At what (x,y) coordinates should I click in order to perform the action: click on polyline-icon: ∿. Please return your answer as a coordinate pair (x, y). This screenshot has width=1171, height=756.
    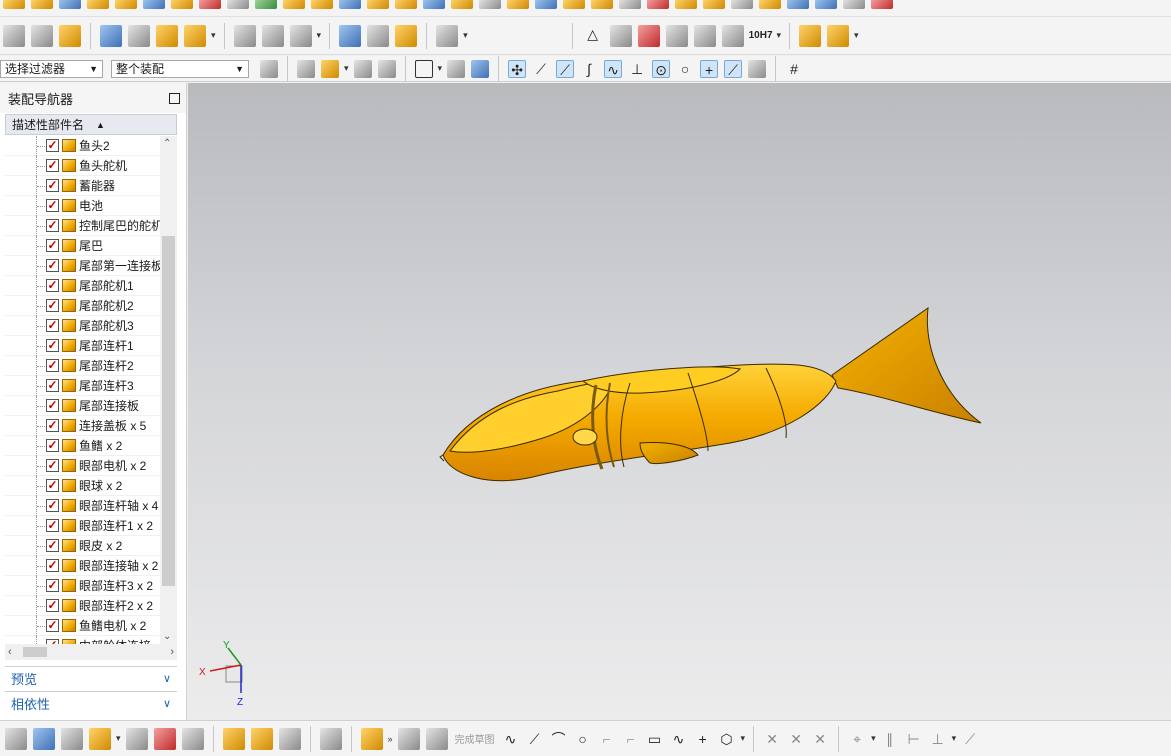
    Looking at the image, I should click on (679, 739).